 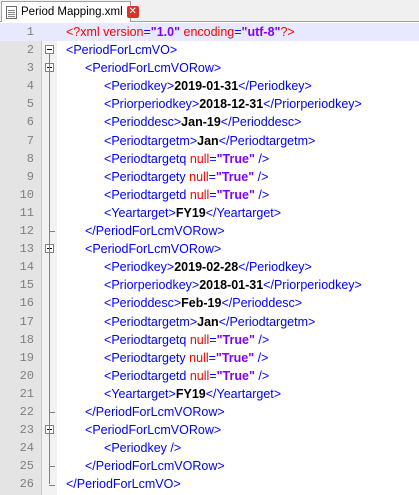 I want to click on code-line: 22 </PeriodForLcmVORow>, so click(x=209, y=412).